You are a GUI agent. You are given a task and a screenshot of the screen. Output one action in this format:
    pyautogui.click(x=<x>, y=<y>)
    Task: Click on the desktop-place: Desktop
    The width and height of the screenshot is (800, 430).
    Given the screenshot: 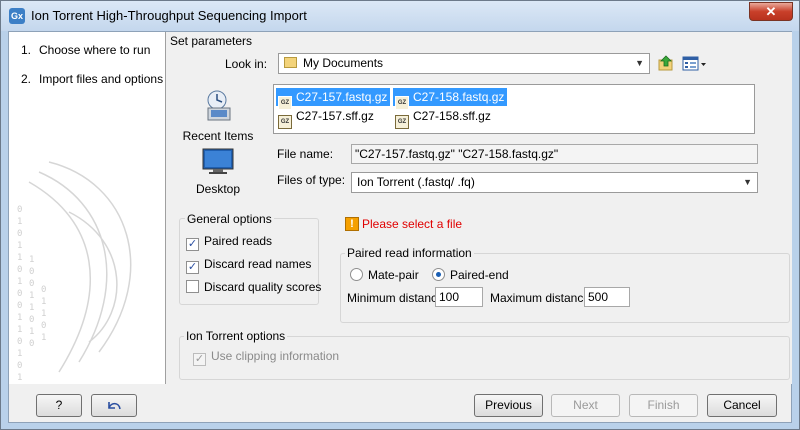 What is the action you would take?
    pyautogui.click(x=218, y=171)
    